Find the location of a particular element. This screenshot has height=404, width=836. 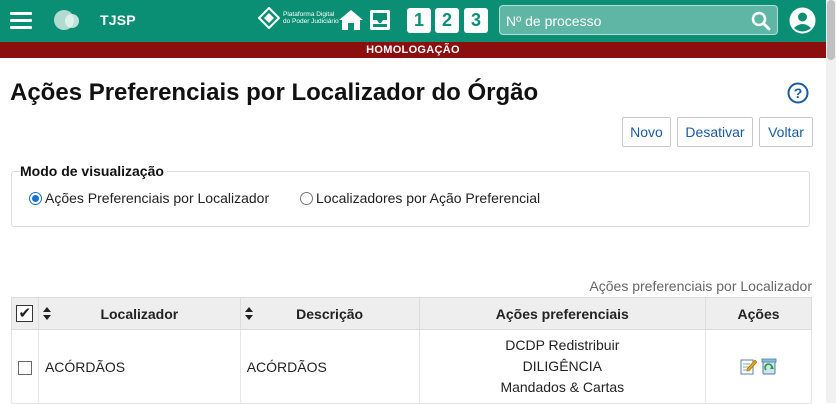

column-header-descricao: Descrição is located at coordinates (329, 313).